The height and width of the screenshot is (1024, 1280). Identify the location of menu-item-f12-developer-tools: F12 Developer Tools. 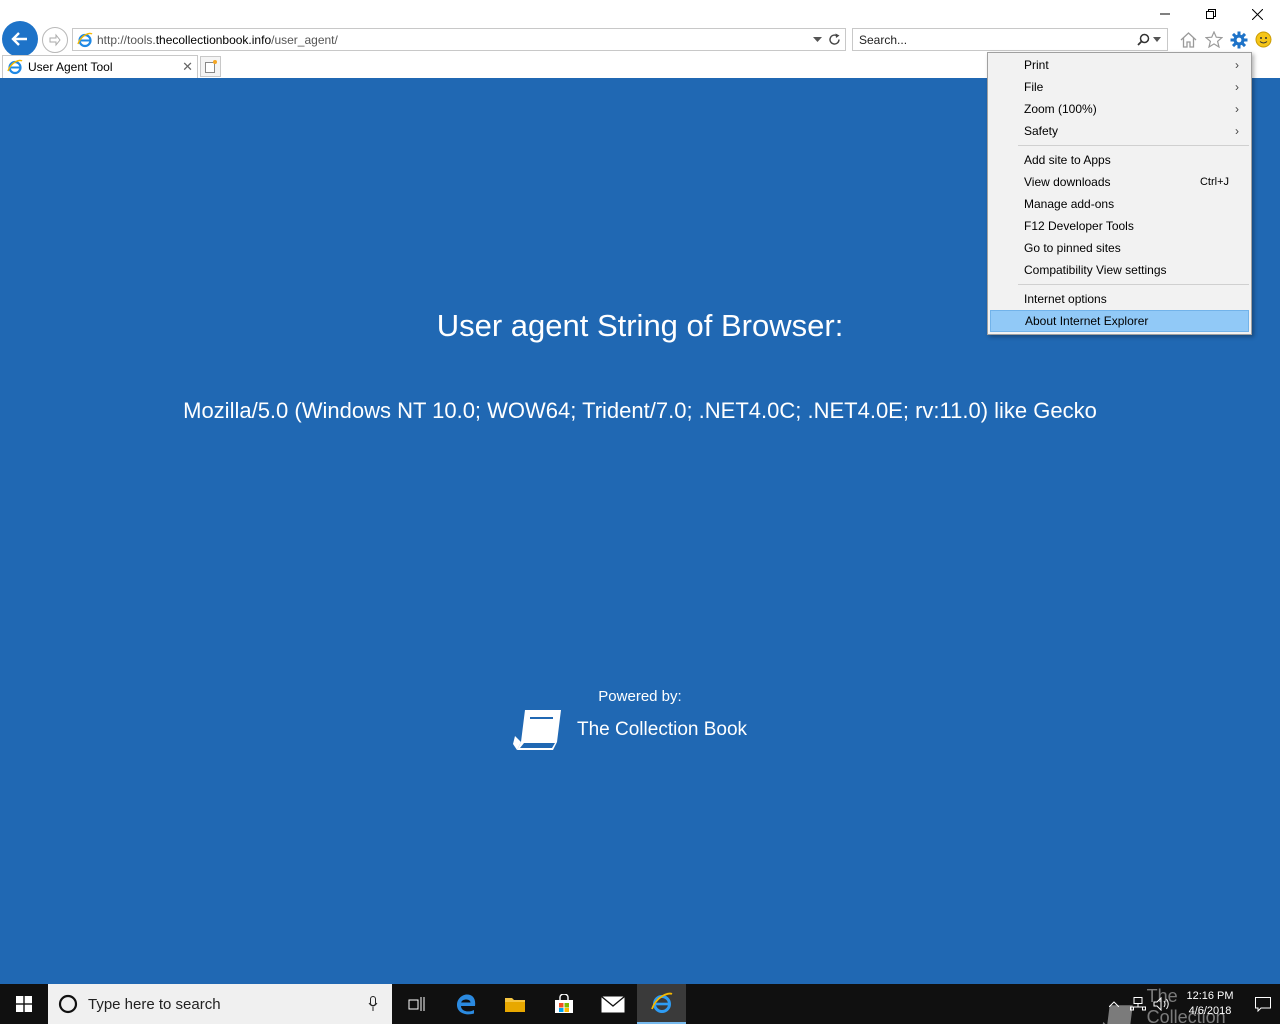
(1119, 226).